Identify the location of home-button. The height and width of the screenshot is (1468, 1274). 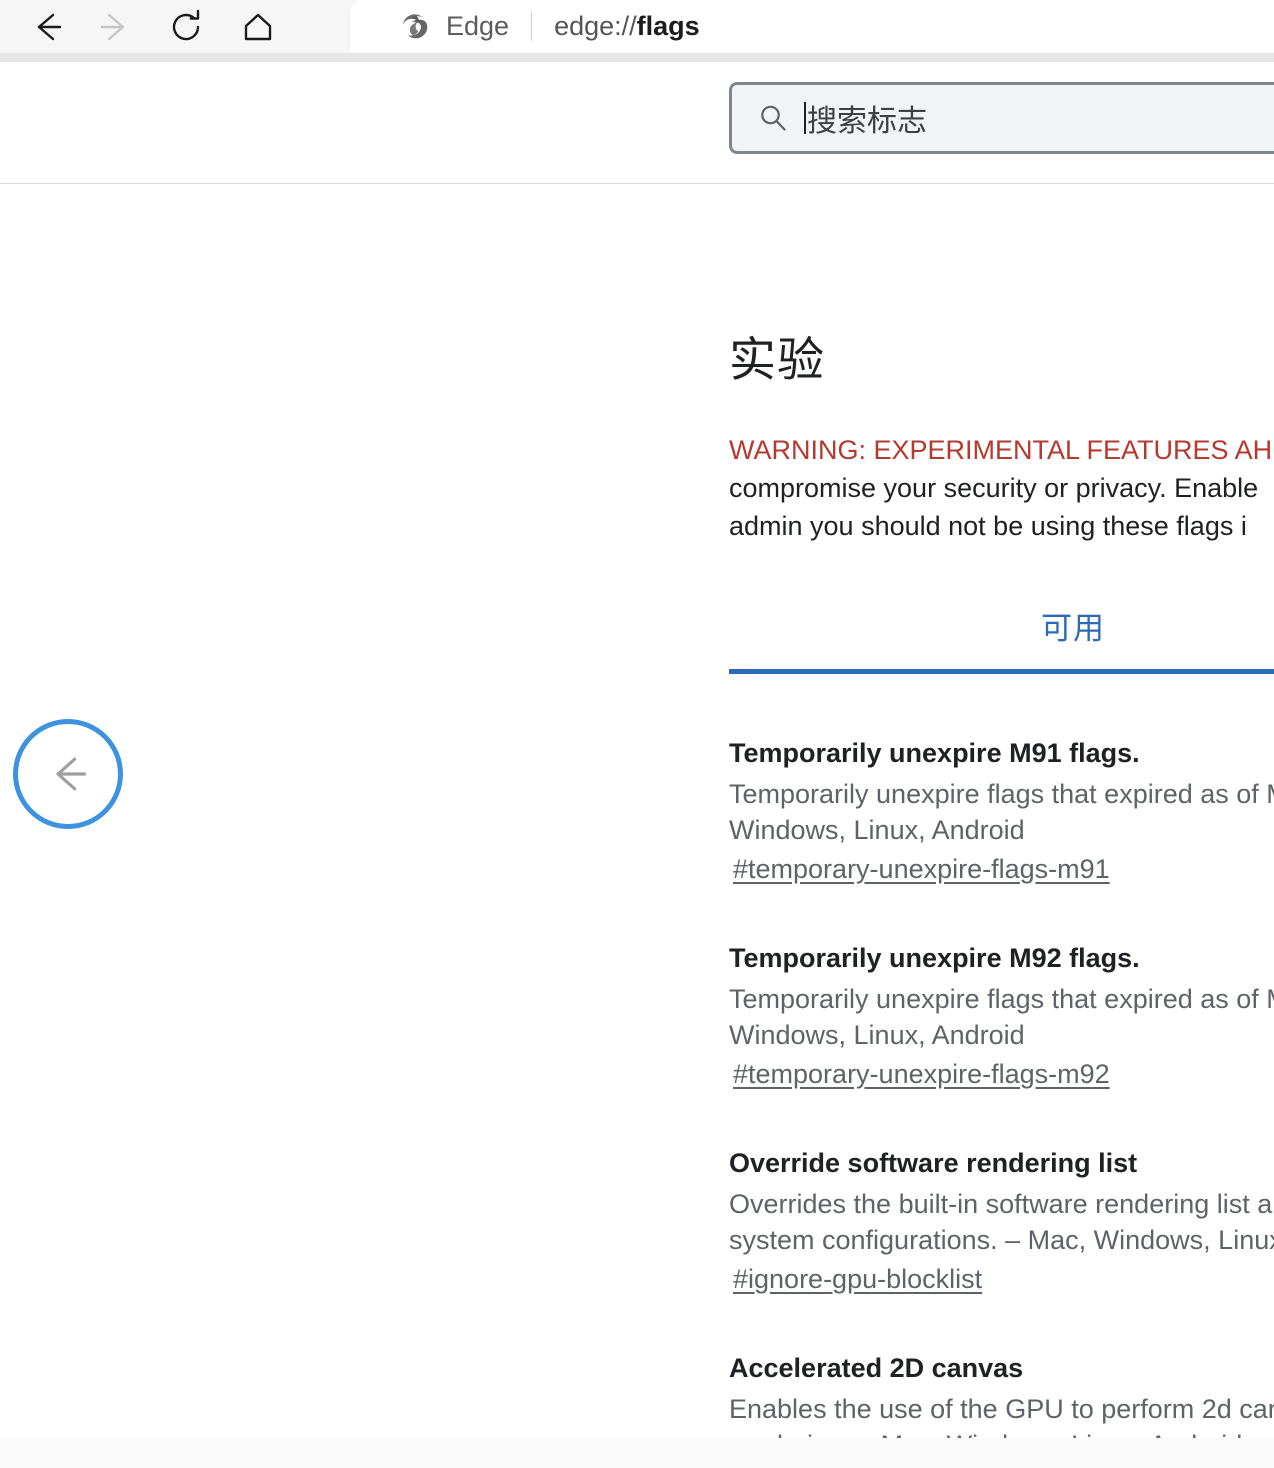
(258, 27).